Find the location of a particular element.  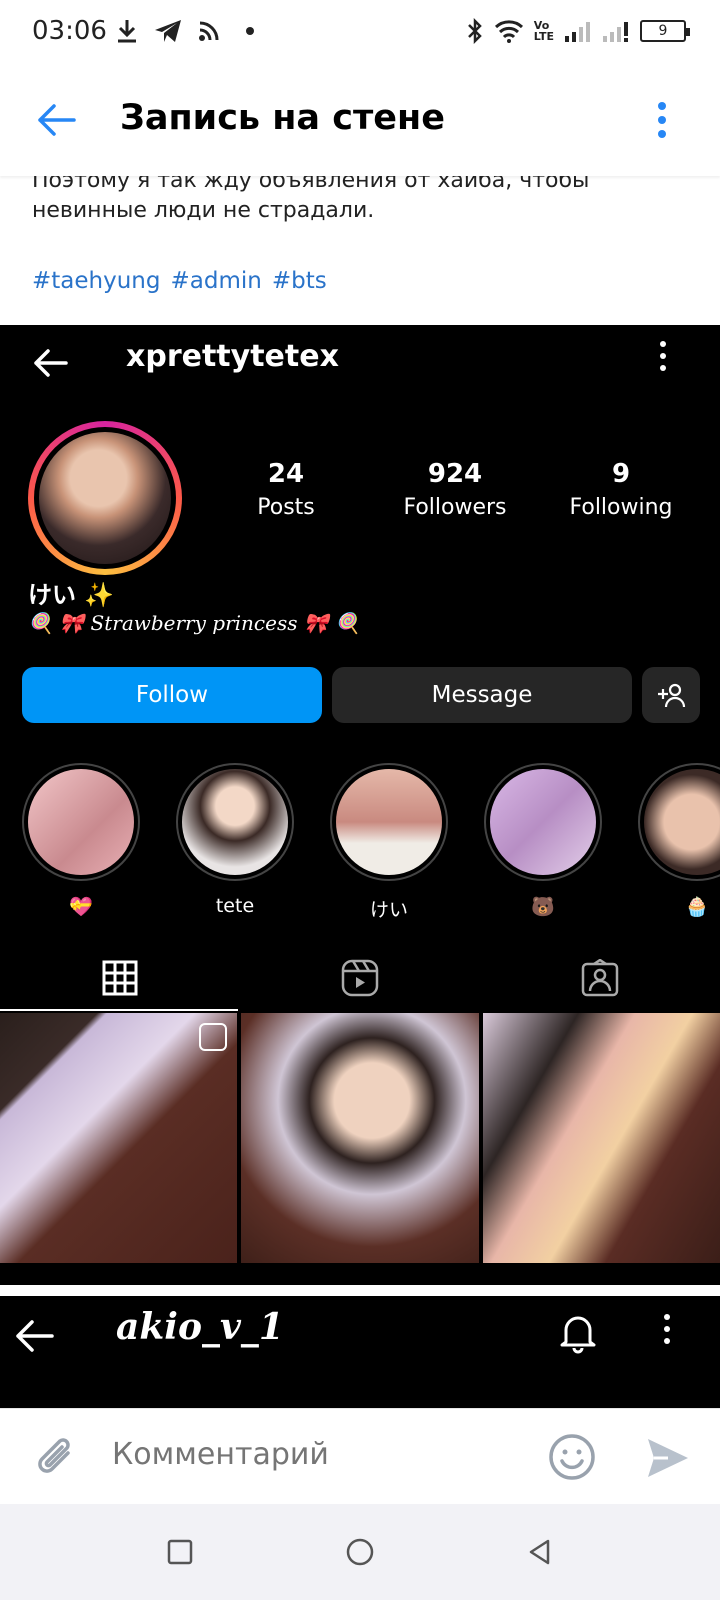

reels-icon is located at coordinates (360, 978).